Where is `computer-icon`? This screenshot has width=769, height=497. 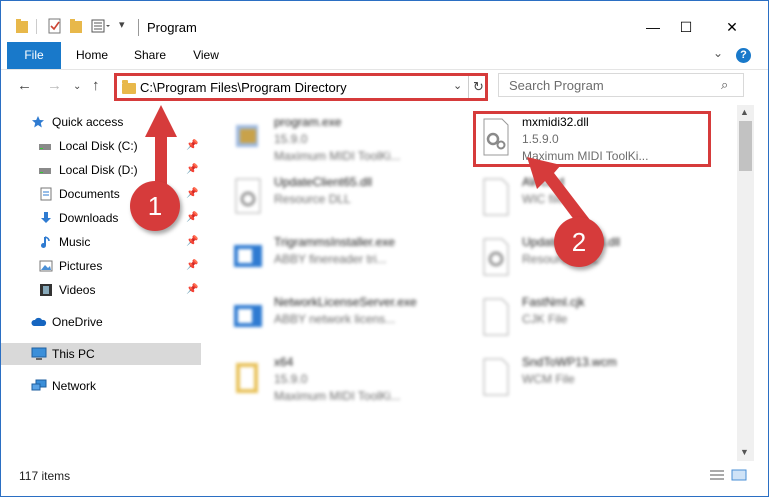
computer-icon is located at coordinates (39, 353).